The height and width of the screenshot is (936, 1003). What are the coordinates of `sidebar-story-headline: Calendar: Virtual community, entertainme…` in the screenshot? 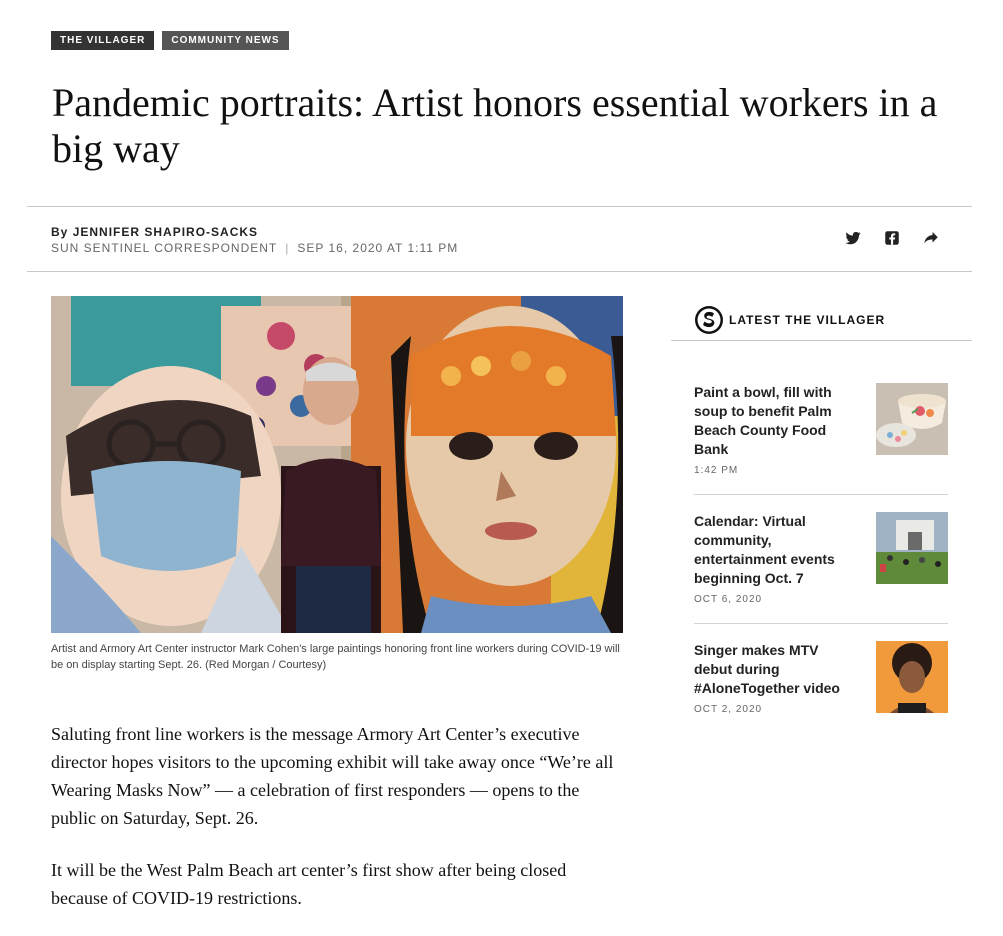 It's located at (774, 550).